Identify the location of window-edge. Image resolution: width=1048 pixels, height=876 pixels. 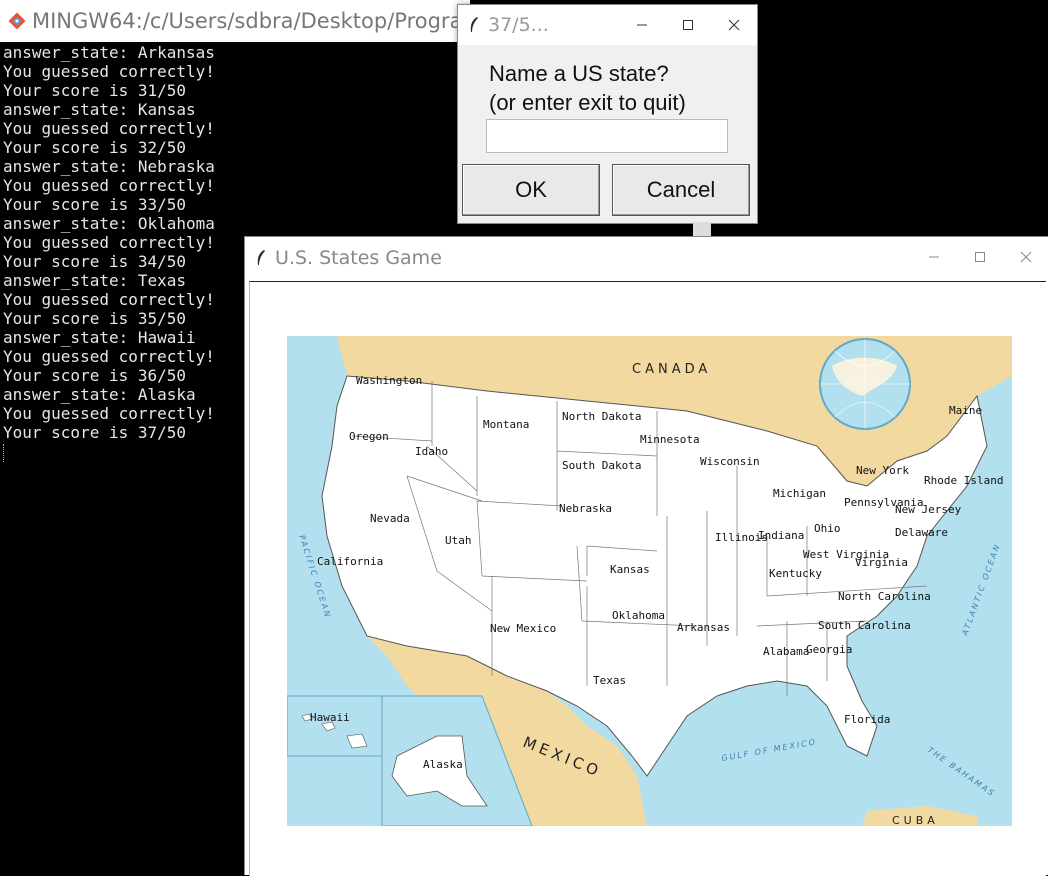
(702, 229).